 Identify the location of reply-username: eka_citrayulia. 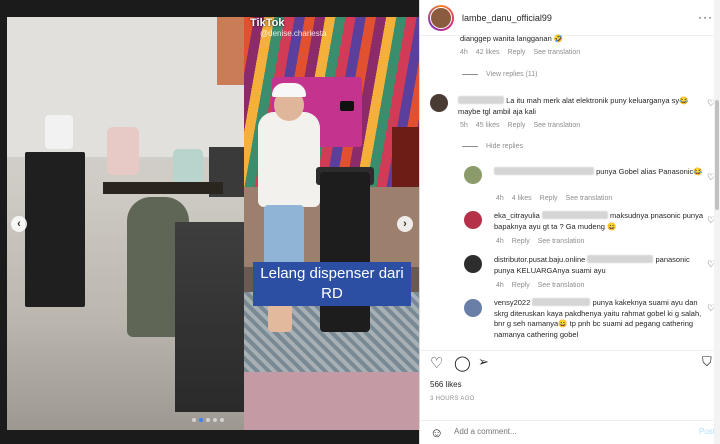
(517, 215).